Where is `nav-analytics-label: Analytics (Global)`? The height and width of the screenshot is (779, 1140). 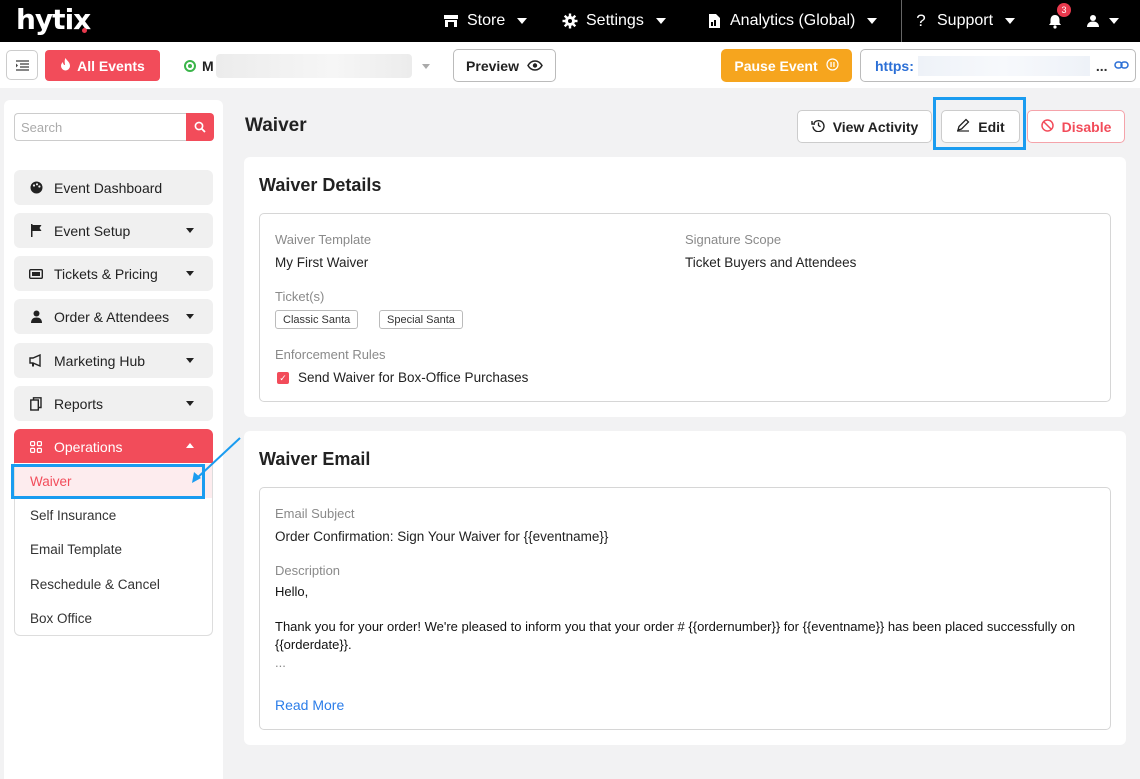
nav-analytics-label: Analytics (Global) is located at coordinates (793, 20).